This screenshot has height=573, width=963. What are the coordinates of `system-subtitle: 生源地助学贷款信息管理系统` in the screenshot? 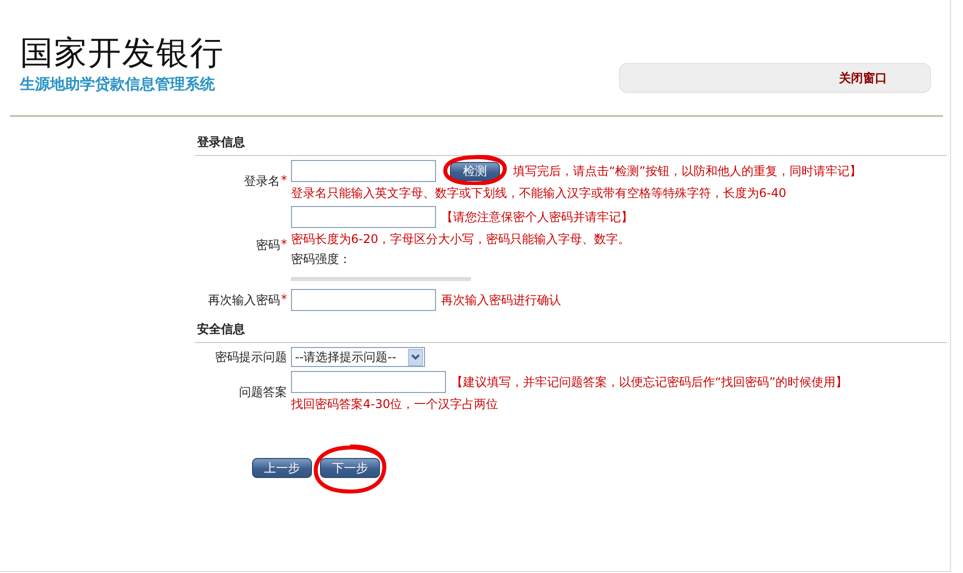 It's located at (118, 84).